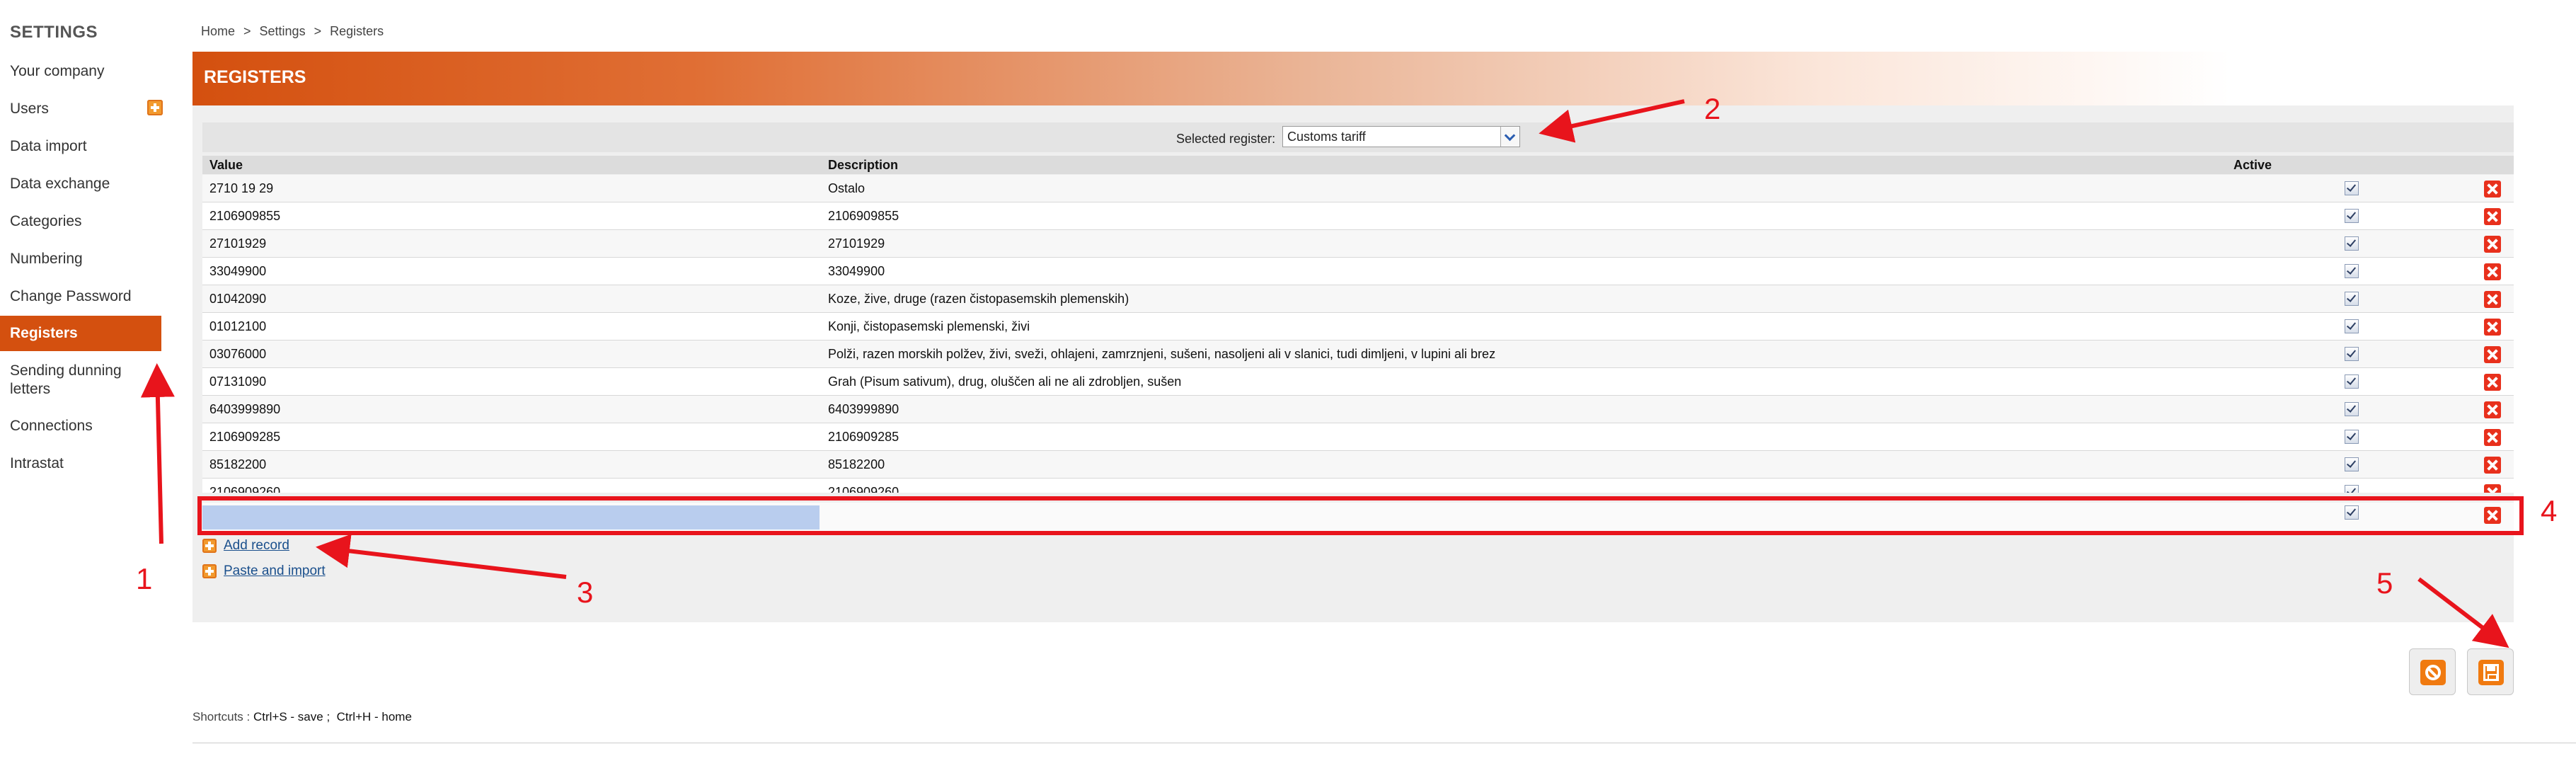  What do you see at coordinates (80, 426) in the screenshot?
I see `sidebar-item-connections: Connections` at bounding box center [80, 426].